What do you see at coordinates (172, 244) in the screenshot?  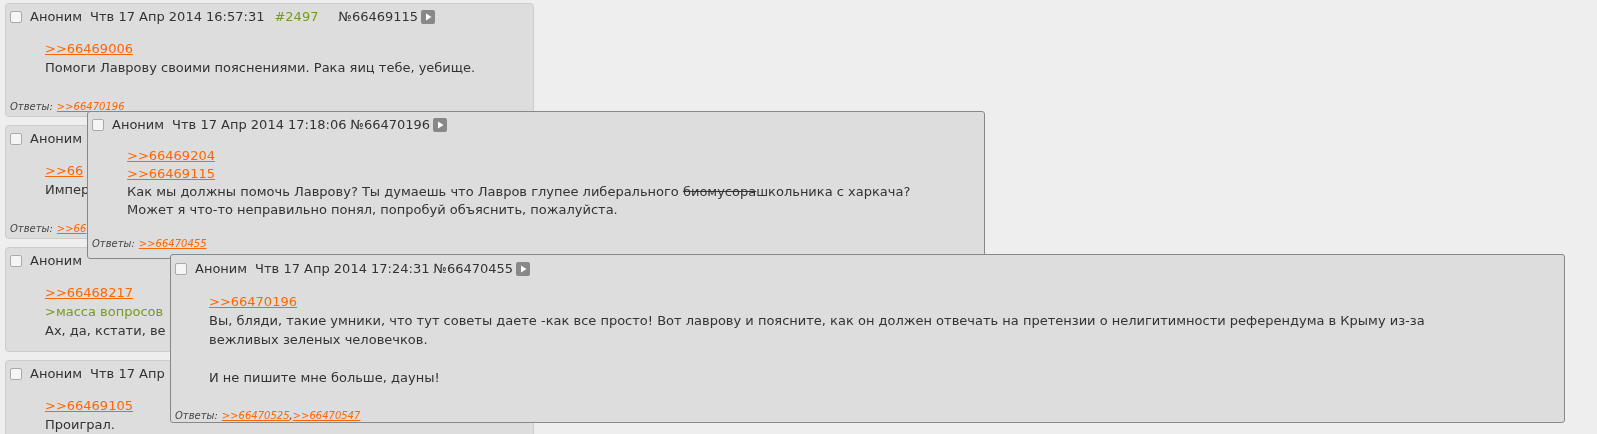 I see `reply-link: >>66470455` at bounding box center [172, 244].